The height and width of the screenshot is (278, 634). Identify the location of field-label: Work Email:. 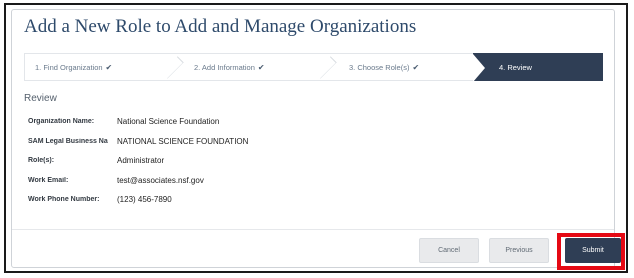
(48, 180).